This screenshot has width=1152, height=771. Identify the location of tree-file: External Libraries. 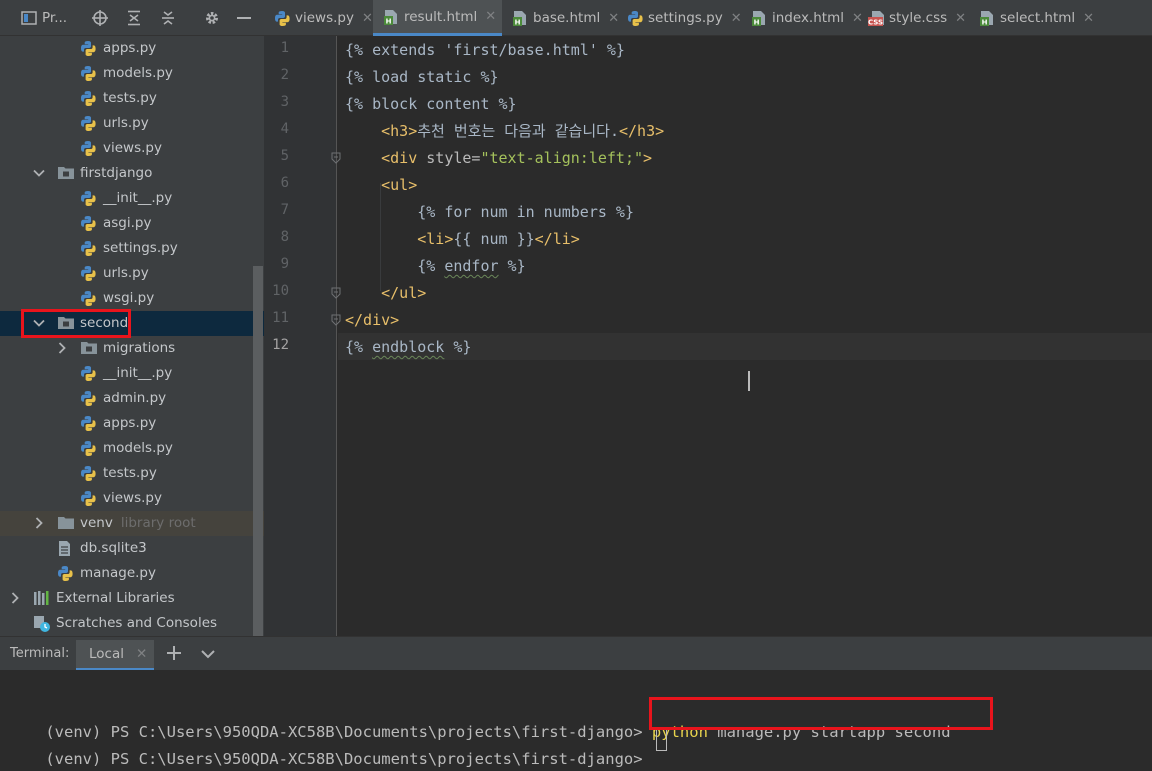
(132, 598).